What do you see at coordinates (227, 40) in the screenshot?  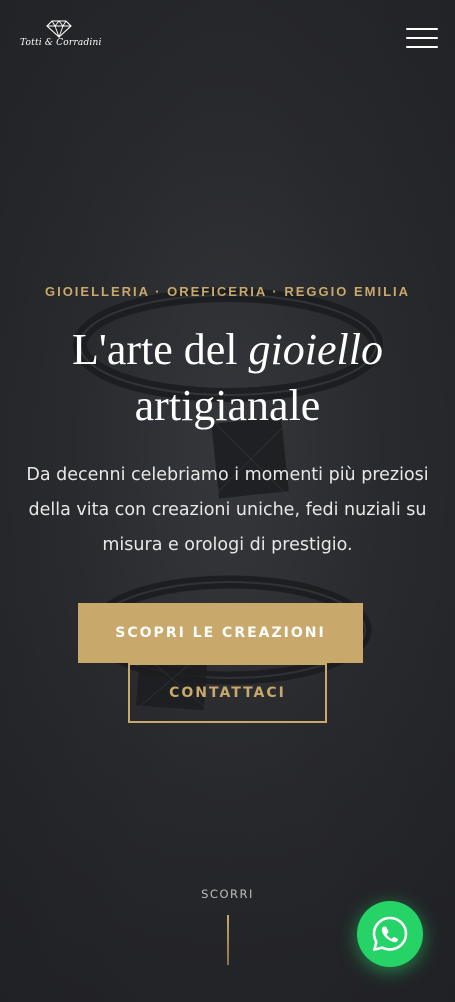 I see `site-header: Totti & Corradini` at bounding box center [227, 40].